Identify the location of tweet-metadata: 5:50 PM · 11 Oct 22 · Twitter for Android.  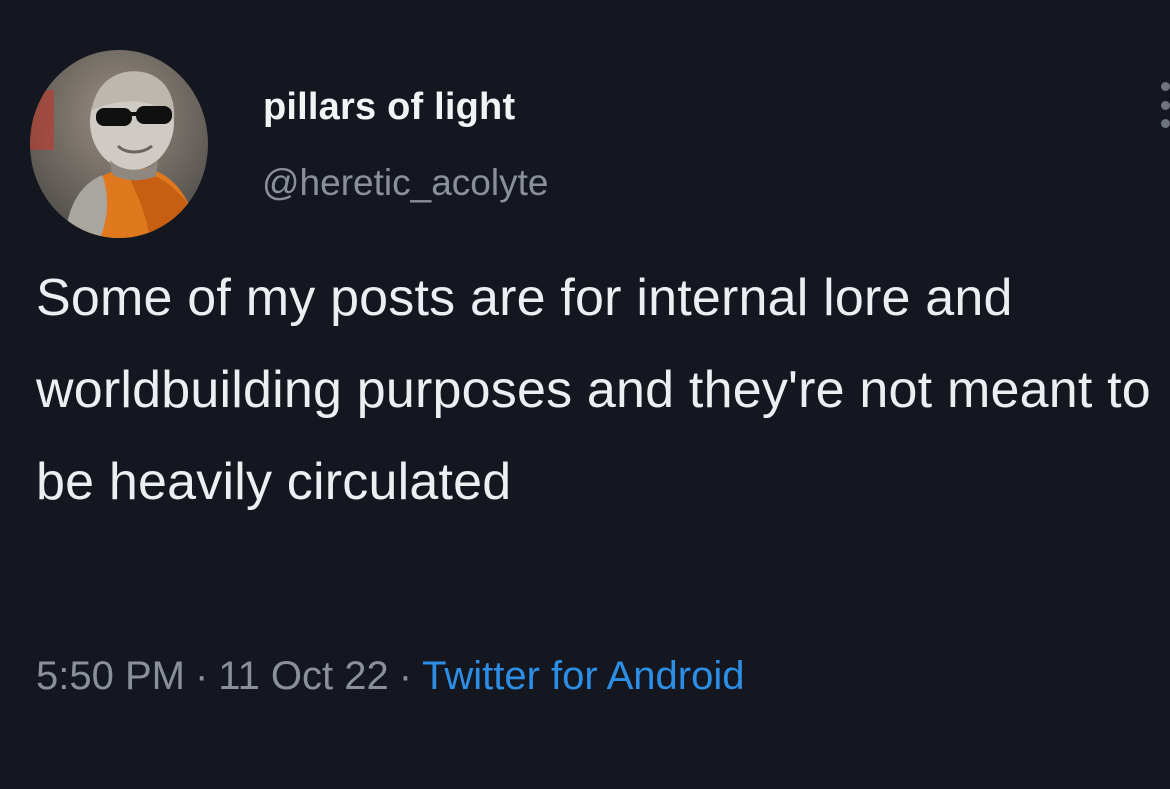
(390, 676).